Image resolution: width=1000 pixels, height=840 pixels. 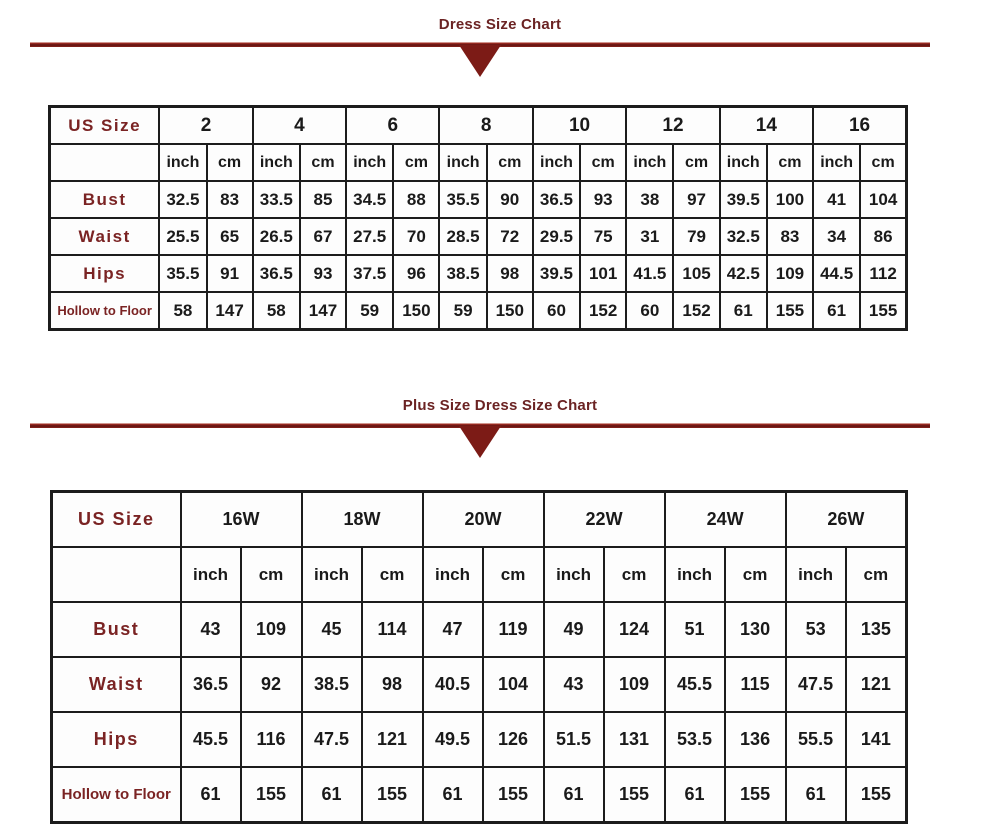 I want to click on measurement-cell: 59, so click(x=370, y=311).